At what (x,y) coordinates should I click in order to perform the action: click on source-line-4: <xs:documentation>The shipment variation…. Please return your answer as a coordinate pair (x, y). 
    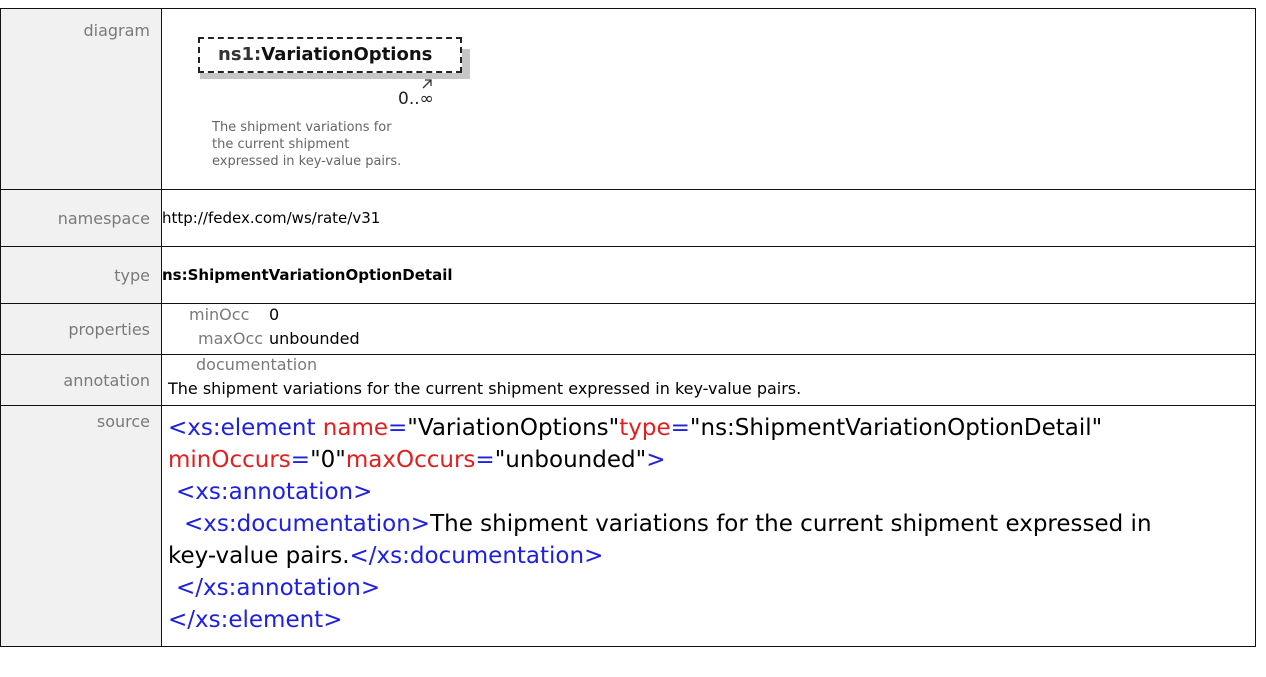
    Looking at the image, I should click on (708, 524).